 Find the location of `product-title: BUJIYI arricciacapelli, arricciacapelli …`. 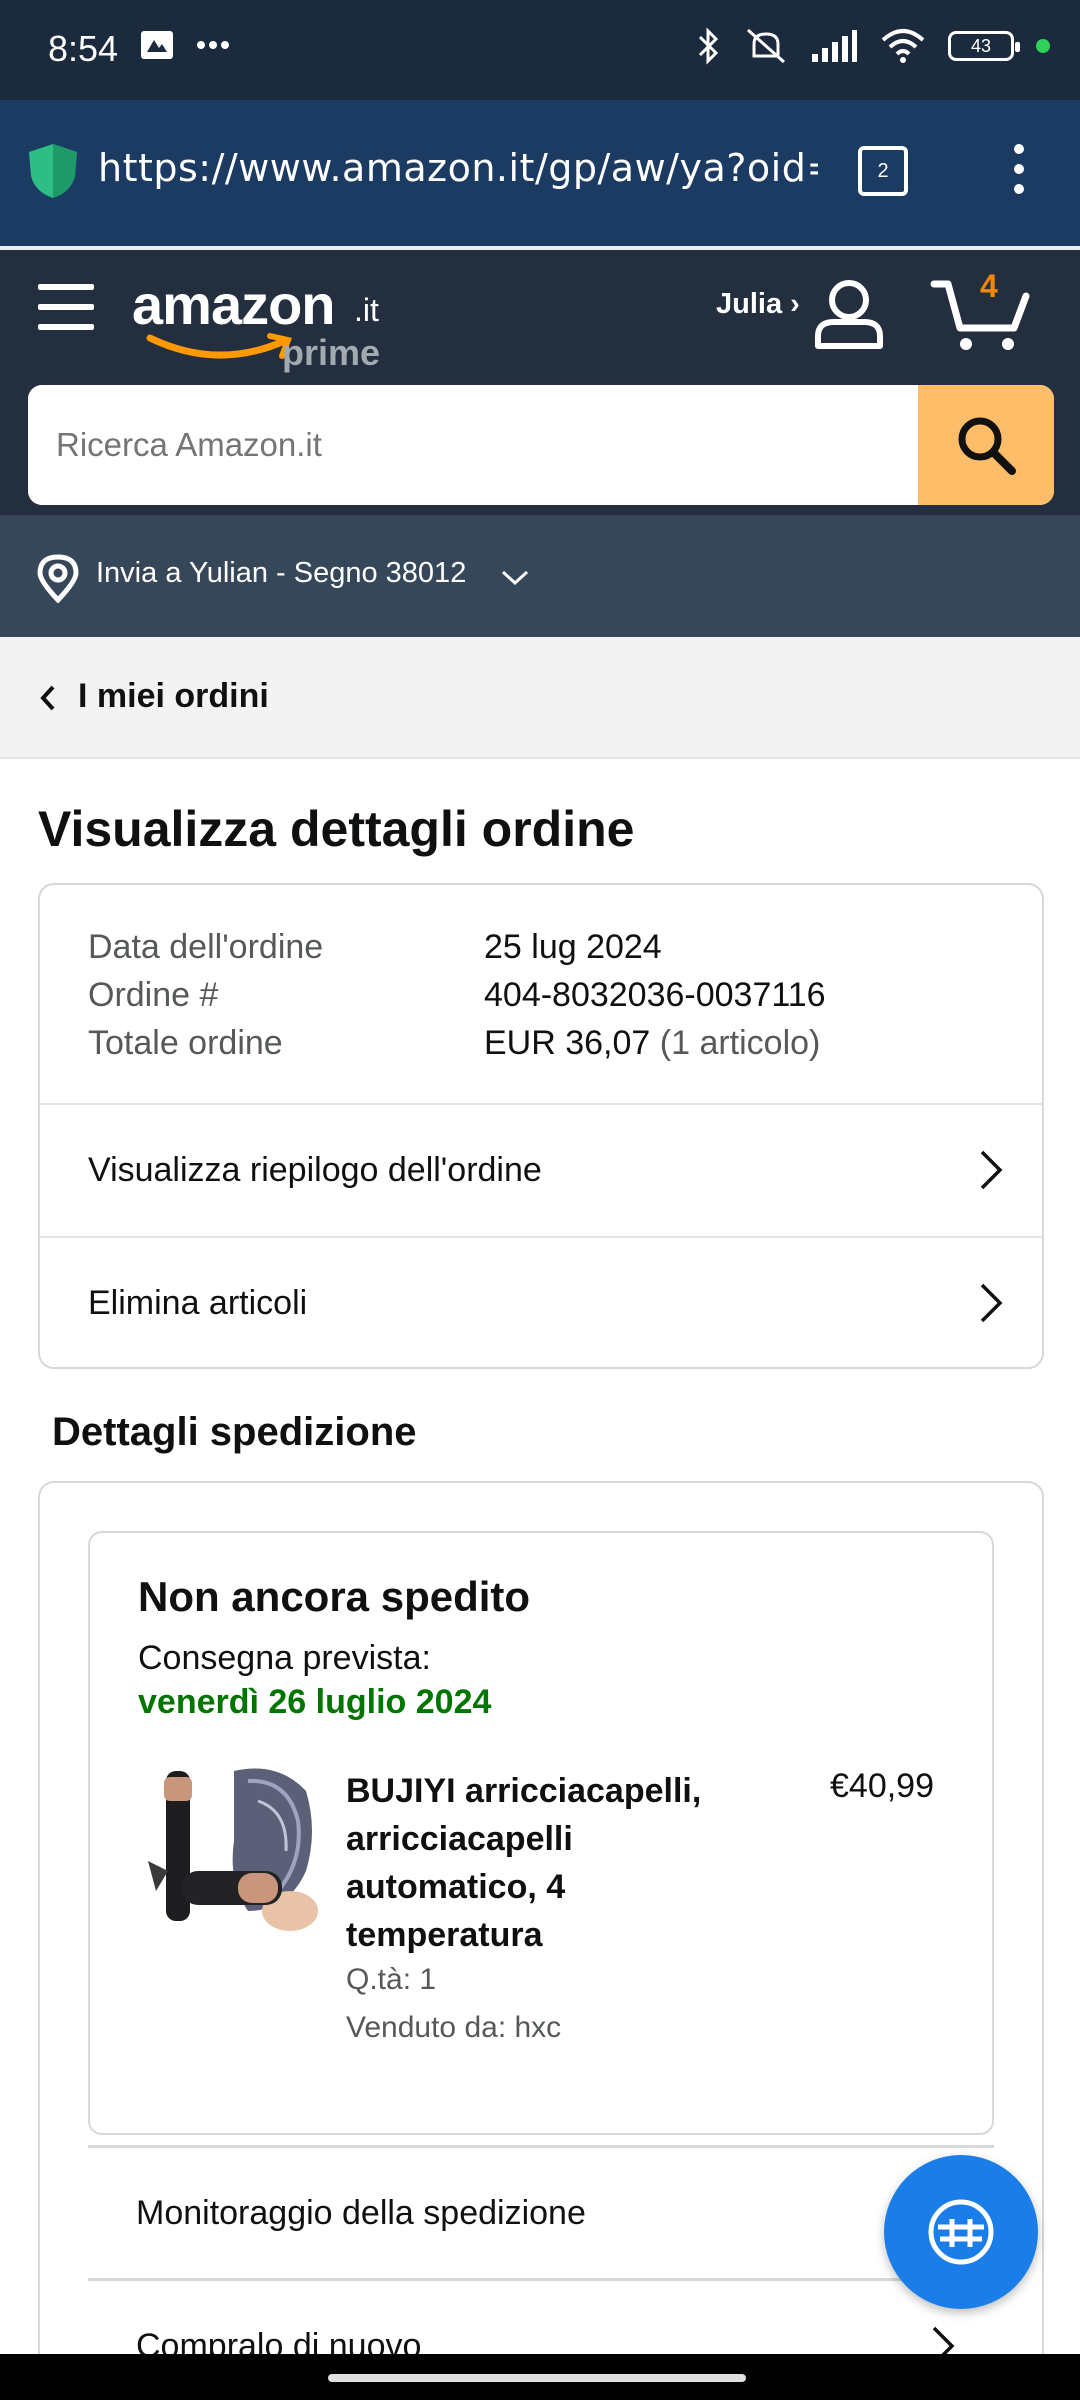

product-title: BUJIYI arricciacapelli, arricciacapelli … is located at coordinates (546, 1863).